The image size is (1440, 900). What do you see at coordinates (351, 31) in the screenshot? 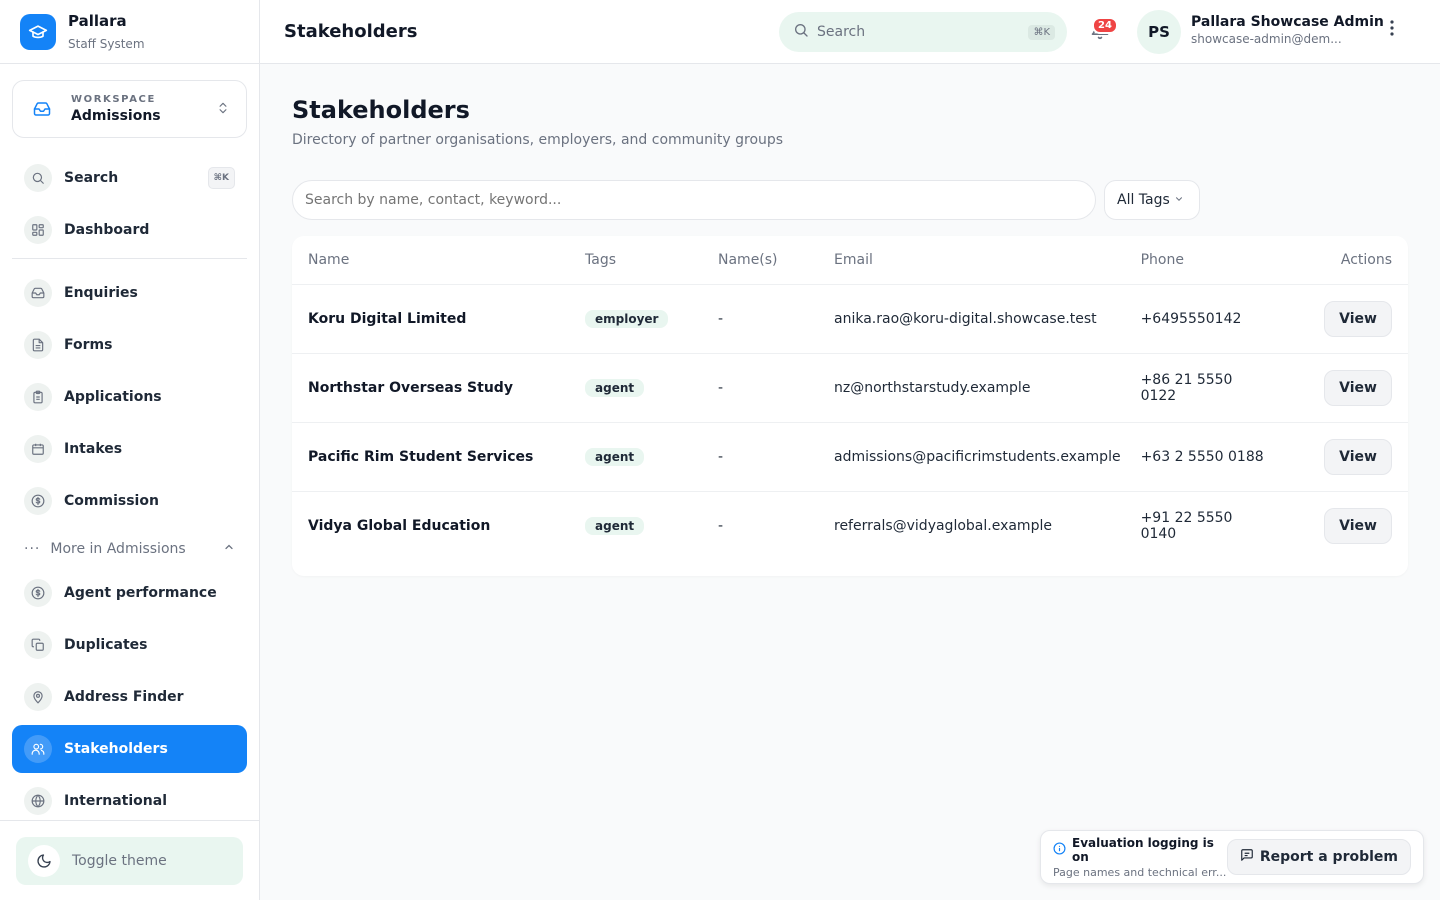
I see `header-title: Stakeholders` at bounding box center [351, 31].